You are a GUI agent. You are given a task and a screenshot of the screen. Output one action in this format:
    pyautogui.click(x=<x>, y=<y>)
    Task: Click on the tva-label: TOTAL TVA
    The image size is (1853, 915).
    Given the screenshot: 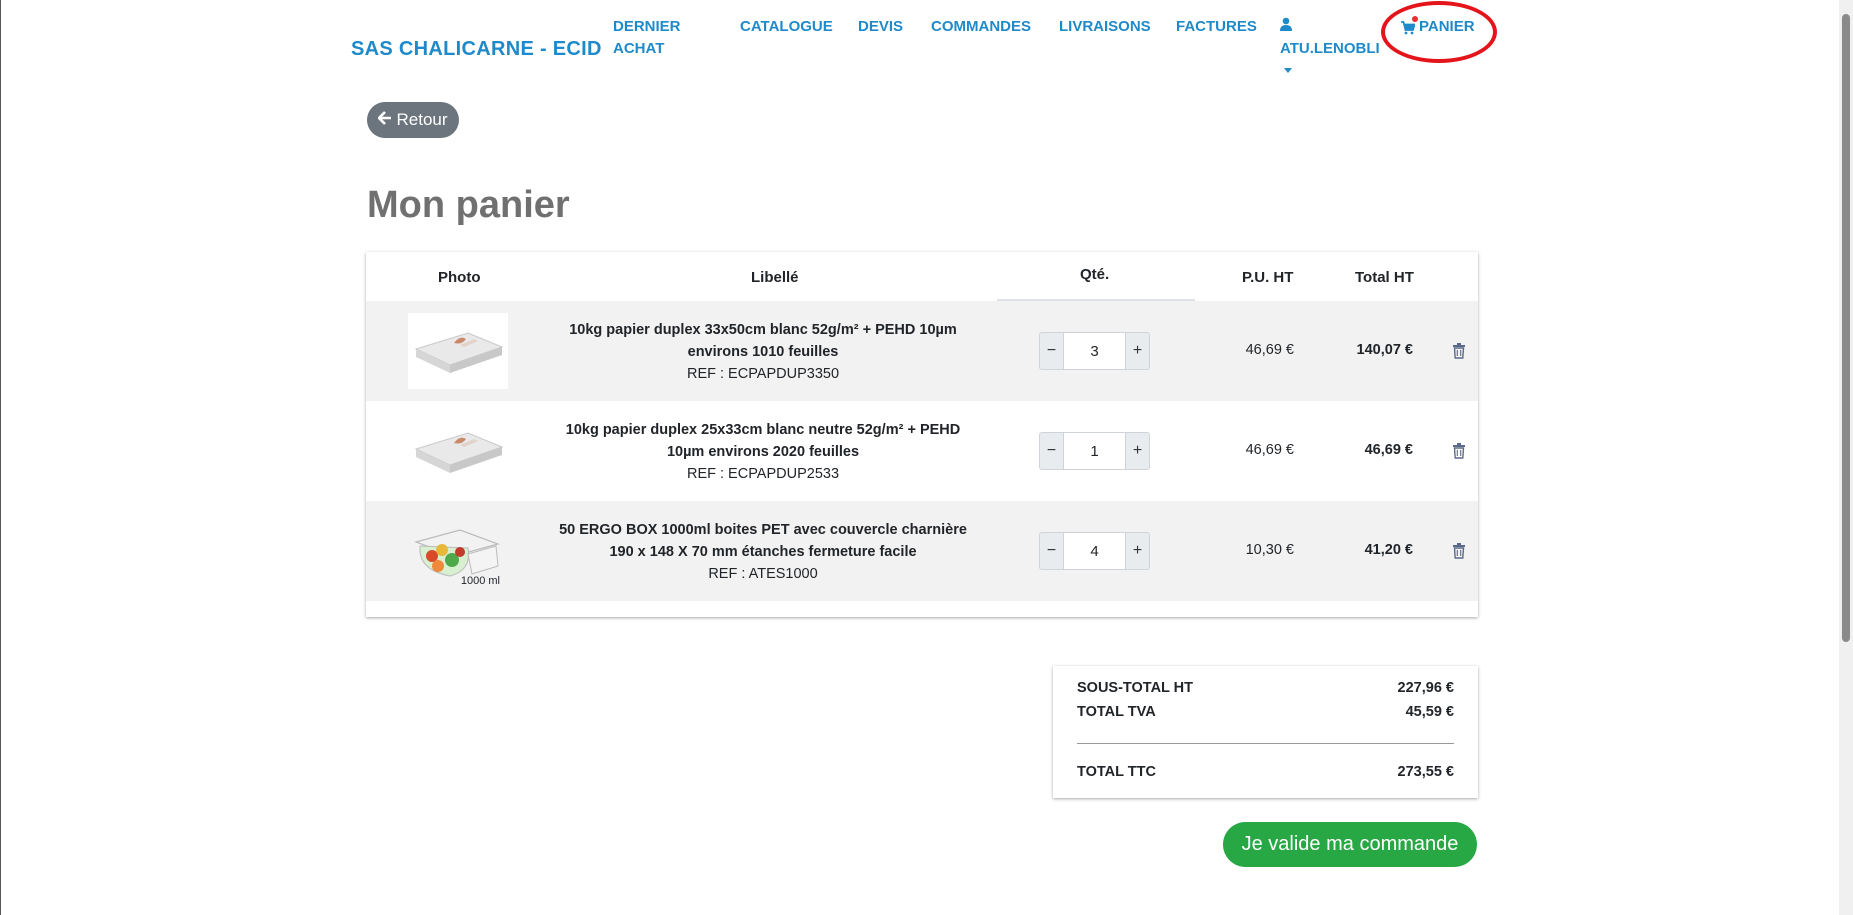 What is the action you would take?
    pyautogui.click(x=1116, y=712)
    